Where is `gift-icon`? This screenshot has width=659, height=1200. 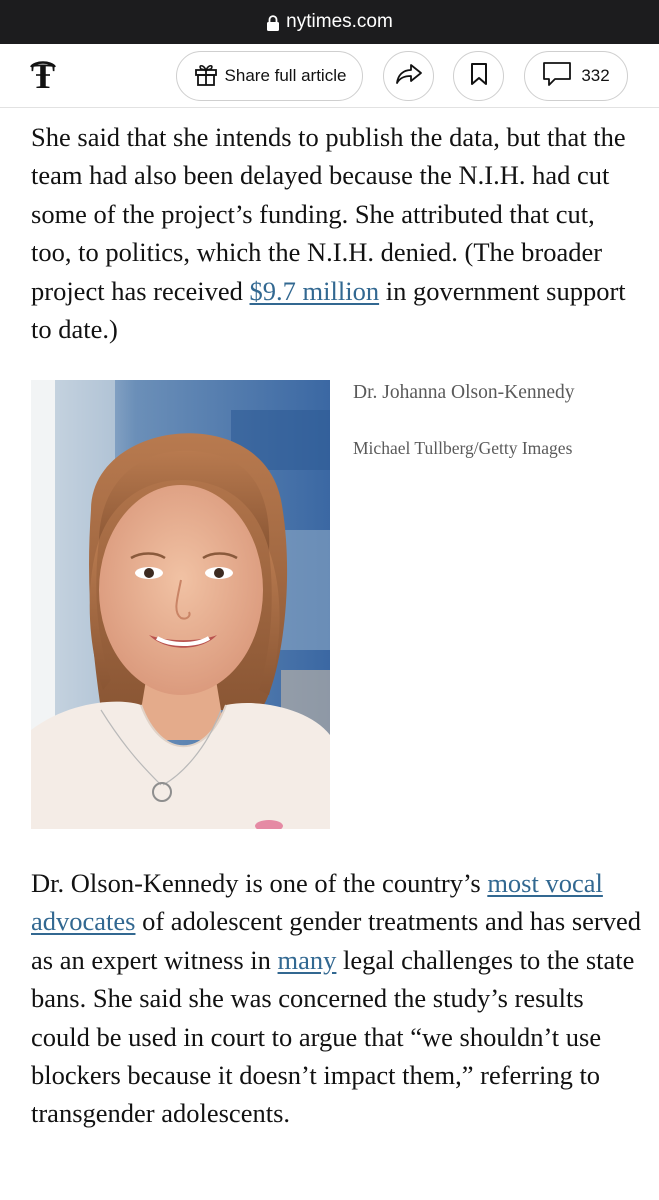
gift-icon is located at coordinates (206, 76).